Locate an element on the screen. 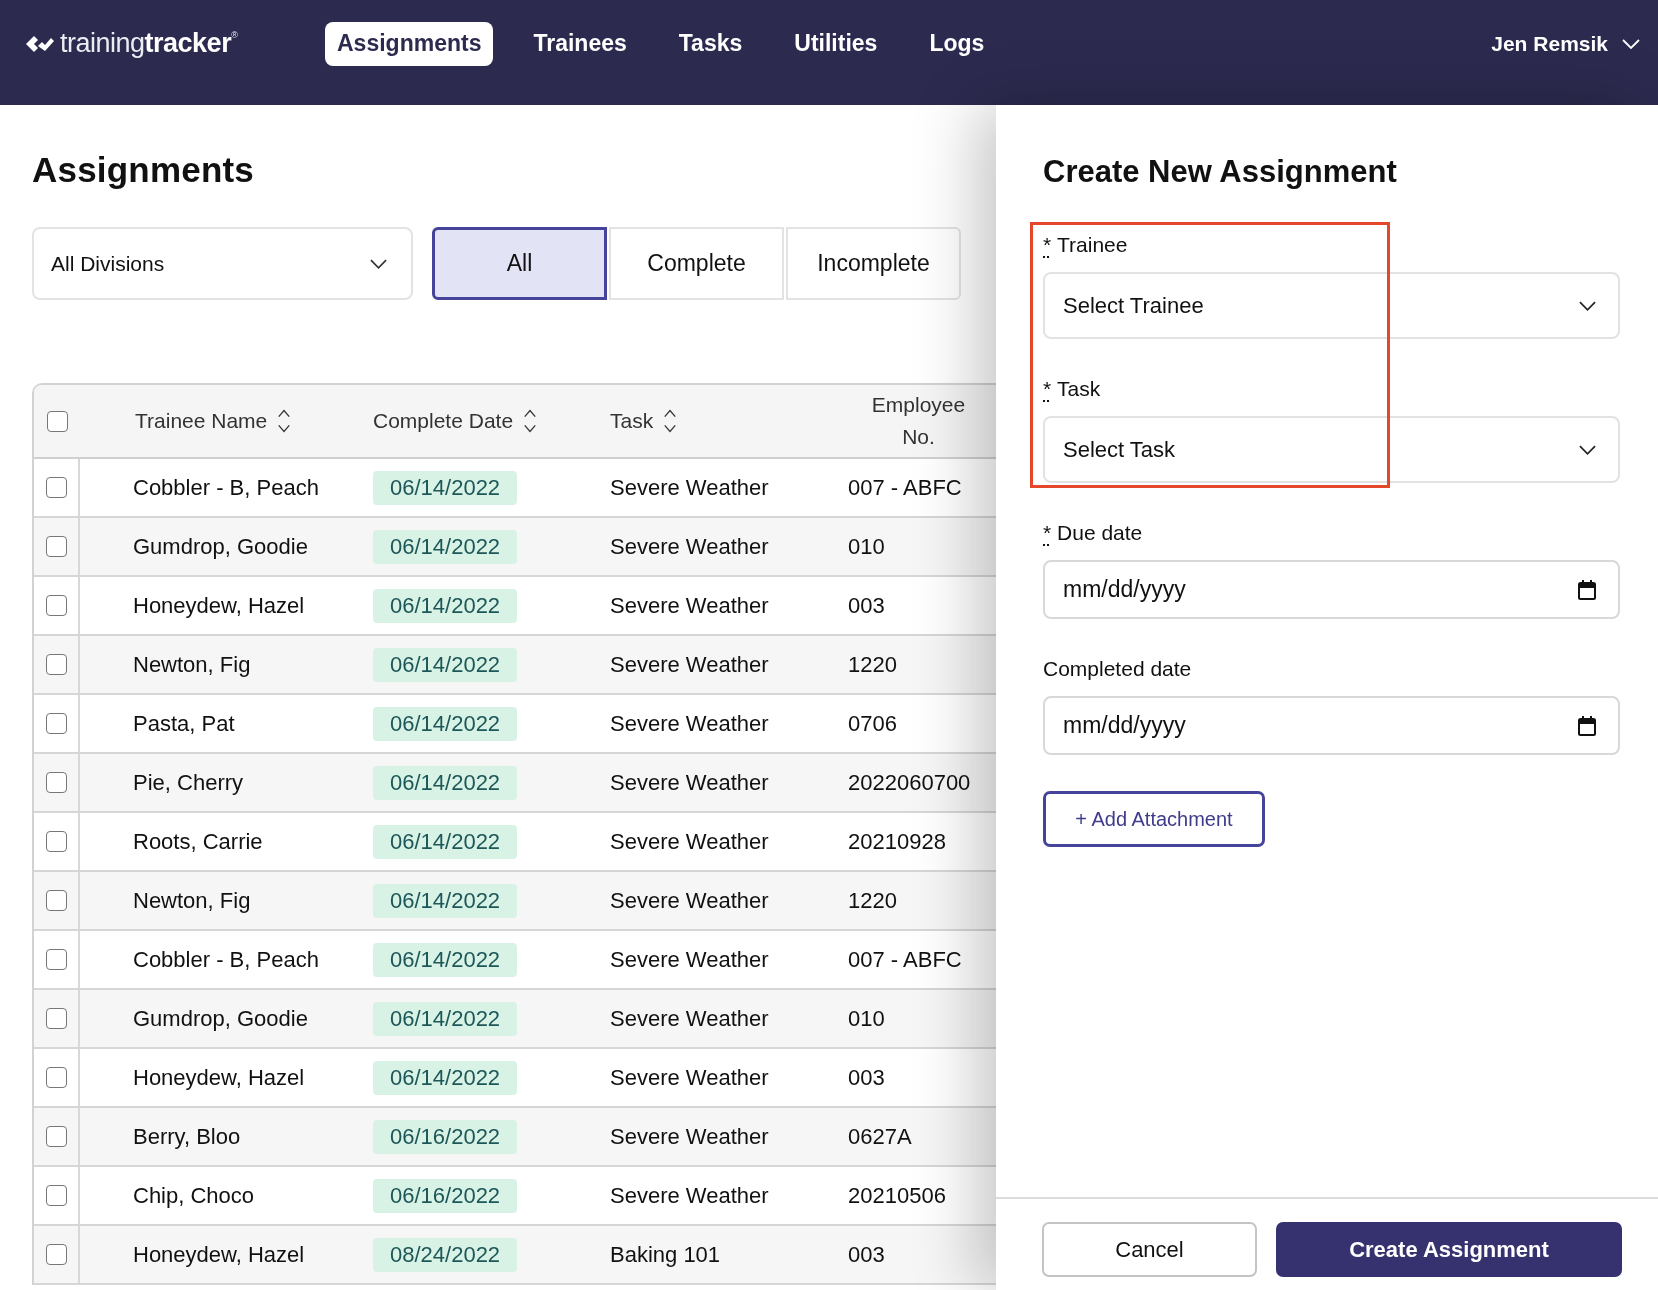  nav-tab: Tasks is located at coordinates (710, 43).